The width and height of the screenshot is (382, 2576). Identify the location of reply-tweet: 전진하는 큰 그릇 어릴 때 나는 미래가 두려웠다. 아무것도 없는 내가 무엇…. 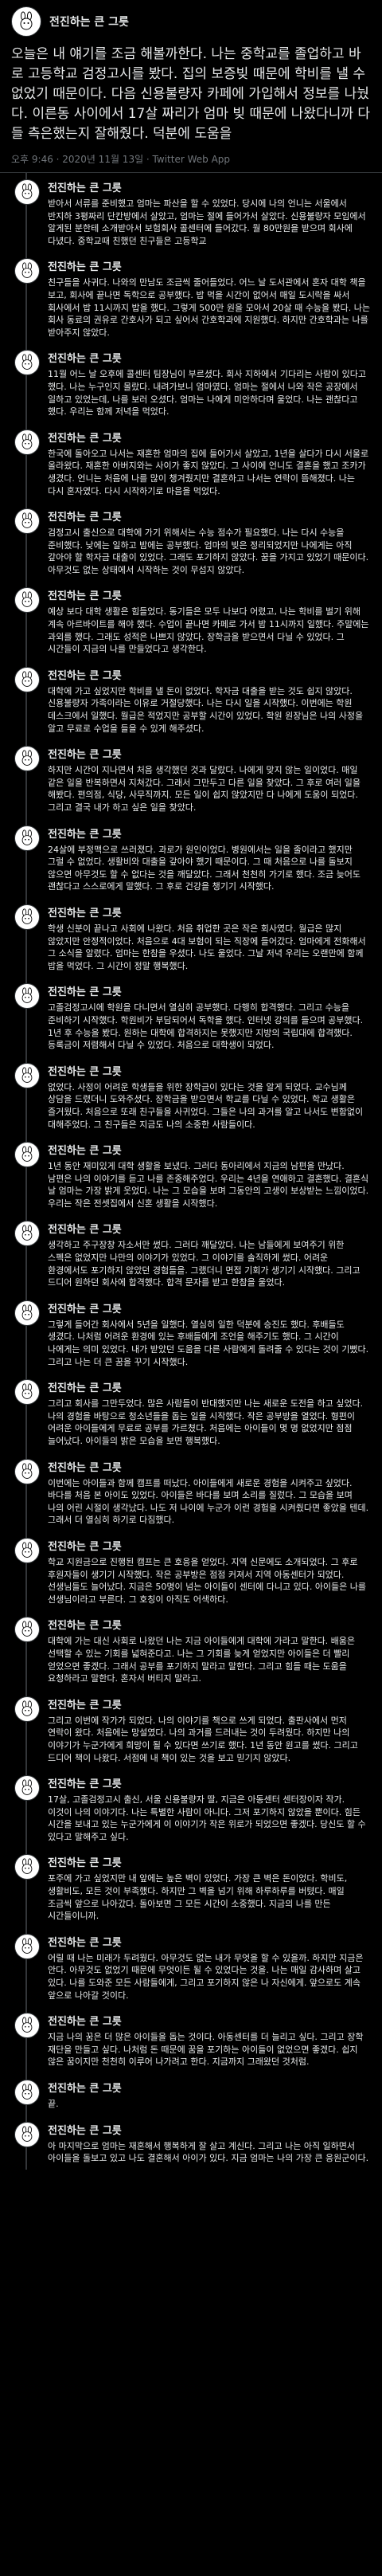
(191, 1967).